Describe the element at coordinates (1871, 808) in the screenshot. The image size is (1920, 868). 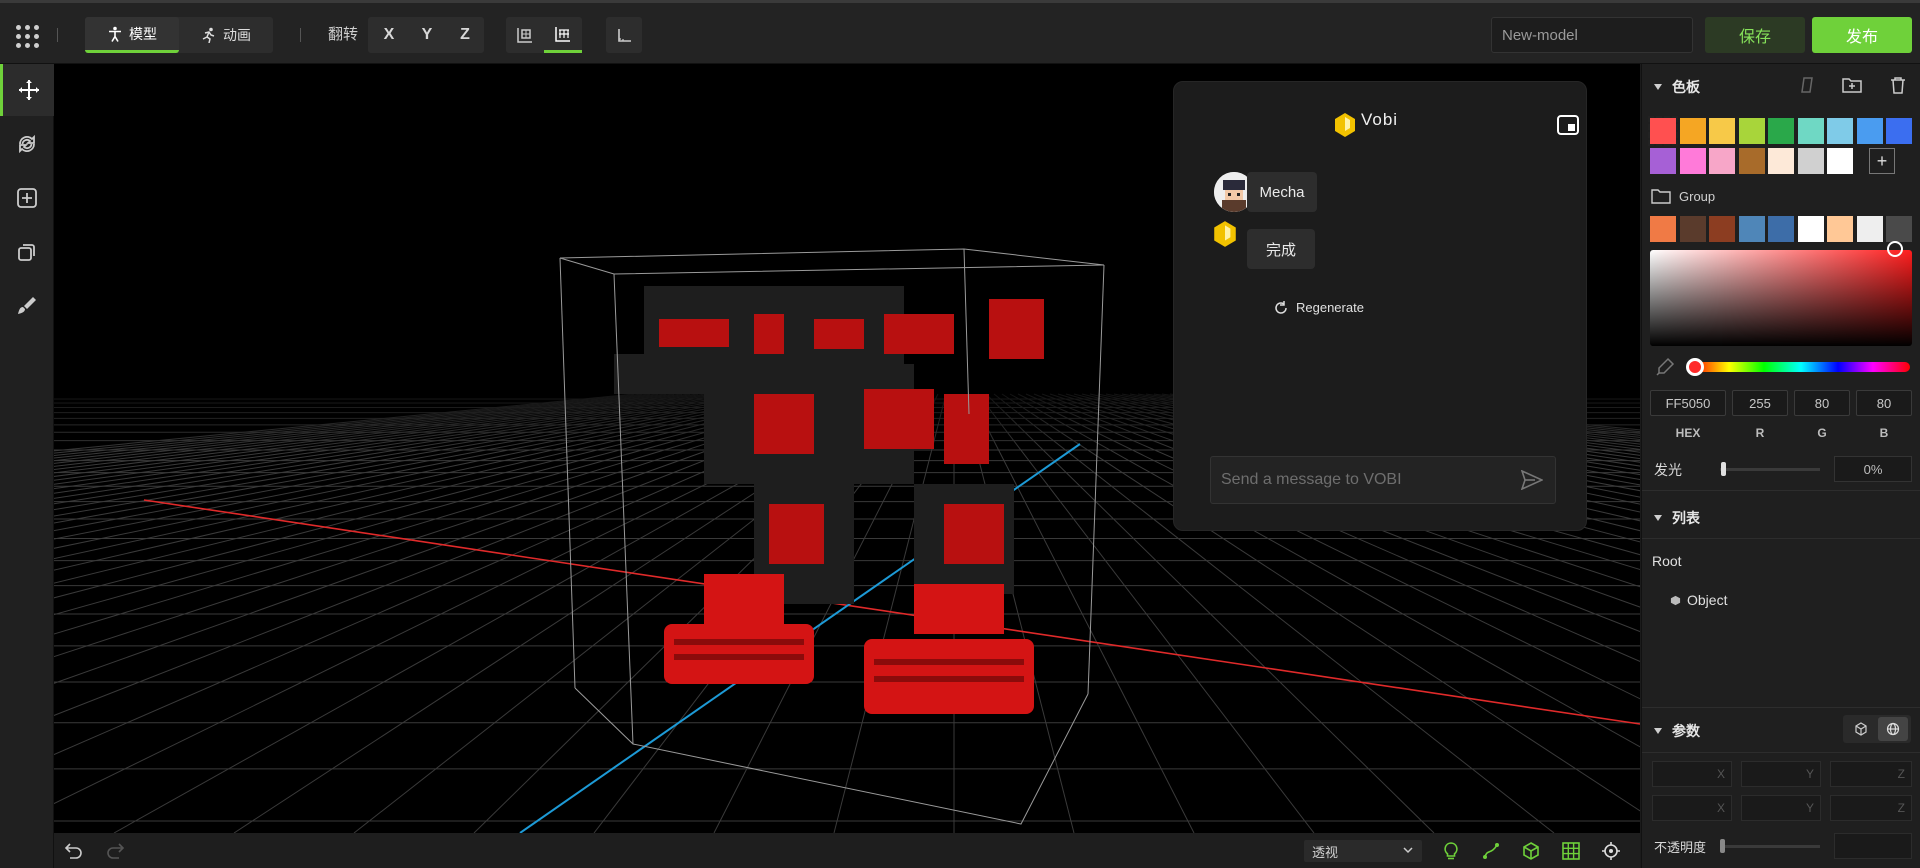
I see `rotation-z-input: Z` at that location.